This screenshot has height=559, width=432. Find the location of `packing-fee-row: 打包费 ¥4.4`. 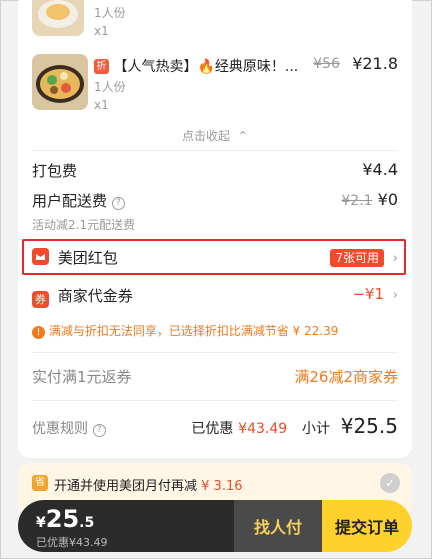

packing-fee-row: 打包费 ¥4.4 is located at coordinates (215, 172).